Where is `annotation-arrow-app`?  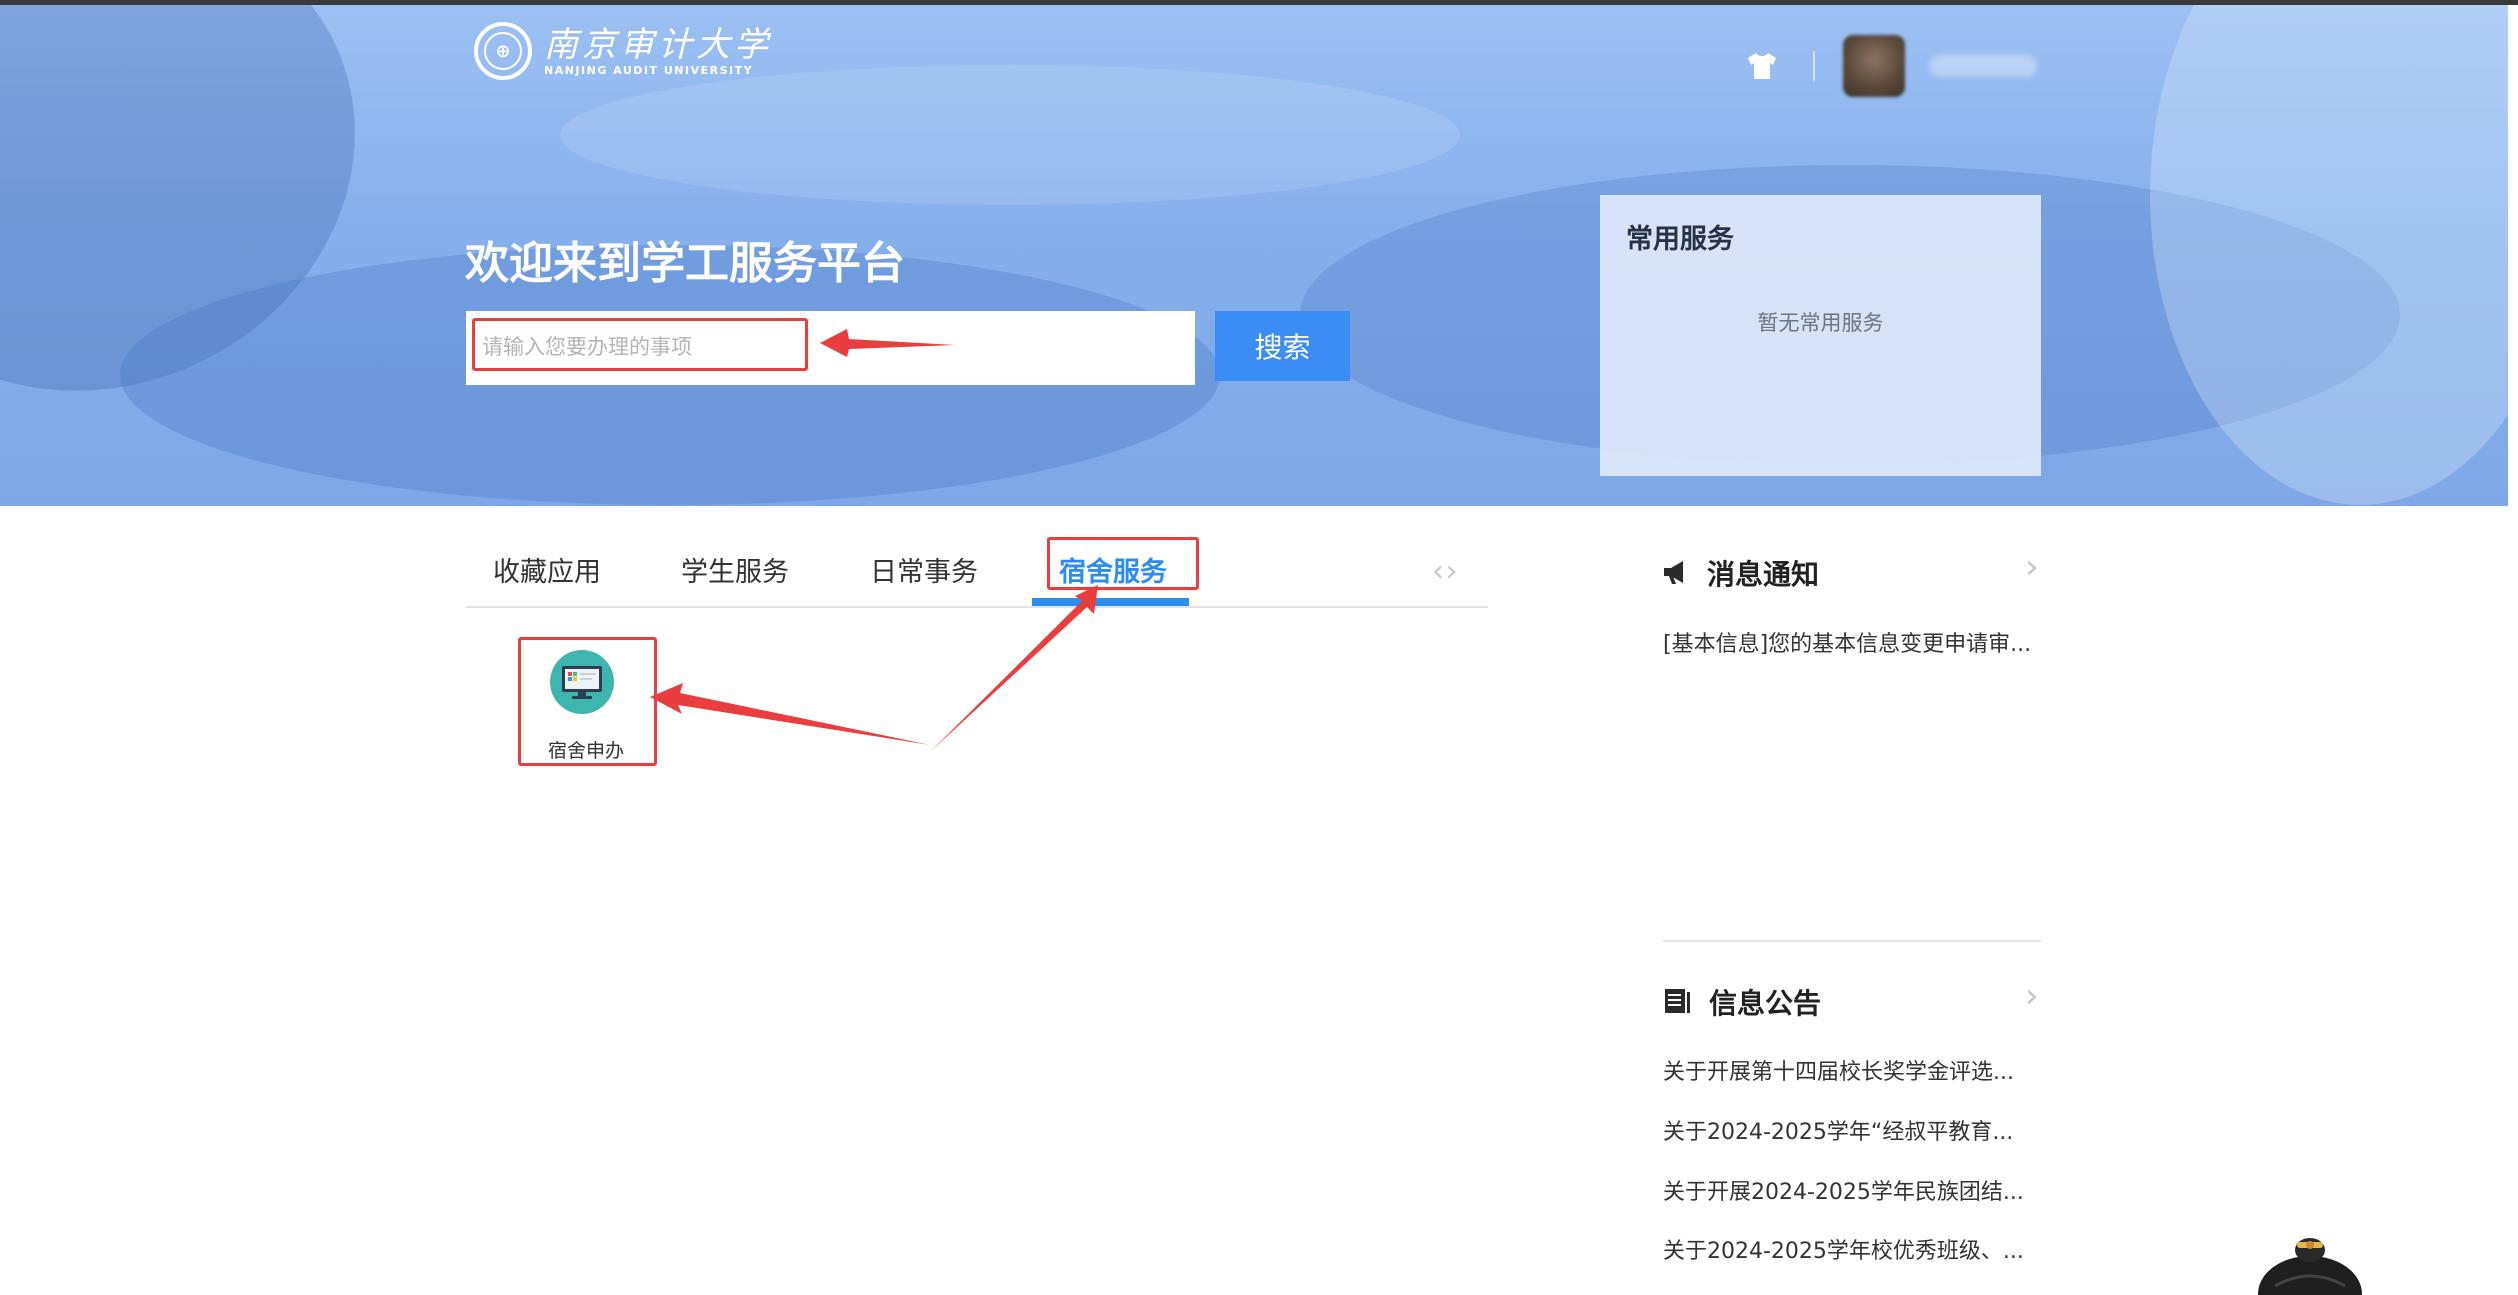 annotation-arrow-app is located at coordinates (790, 714).